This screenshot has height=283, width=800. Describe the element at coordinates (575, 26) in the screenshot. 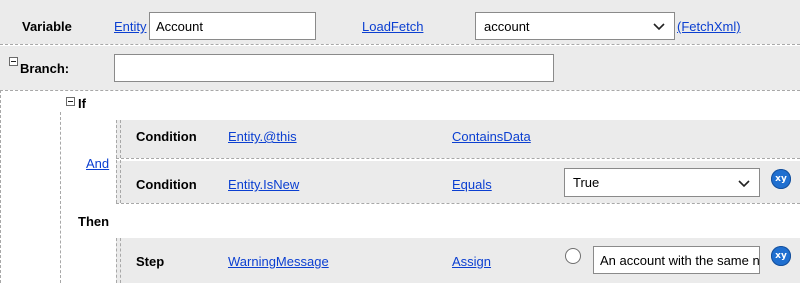

I see `fetch-entity-select: account` at that location.